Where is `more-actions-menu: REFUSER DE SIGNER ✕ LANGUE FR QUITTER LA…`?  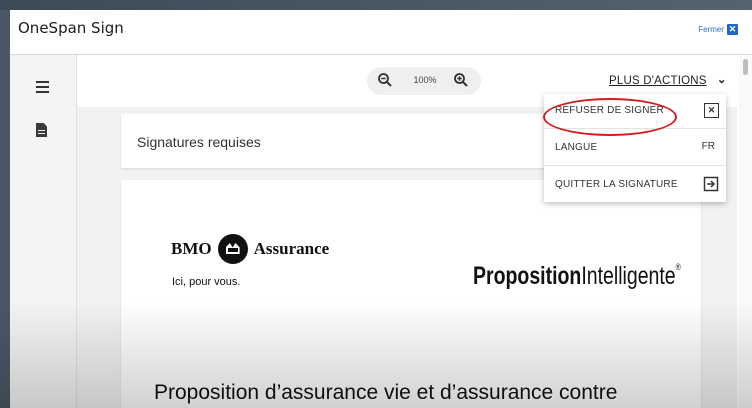 more-actions-menu: REFUSER DE SIGNER ✕ LANGUE FR QUITTER LA… is located at coordinates (635, 148).